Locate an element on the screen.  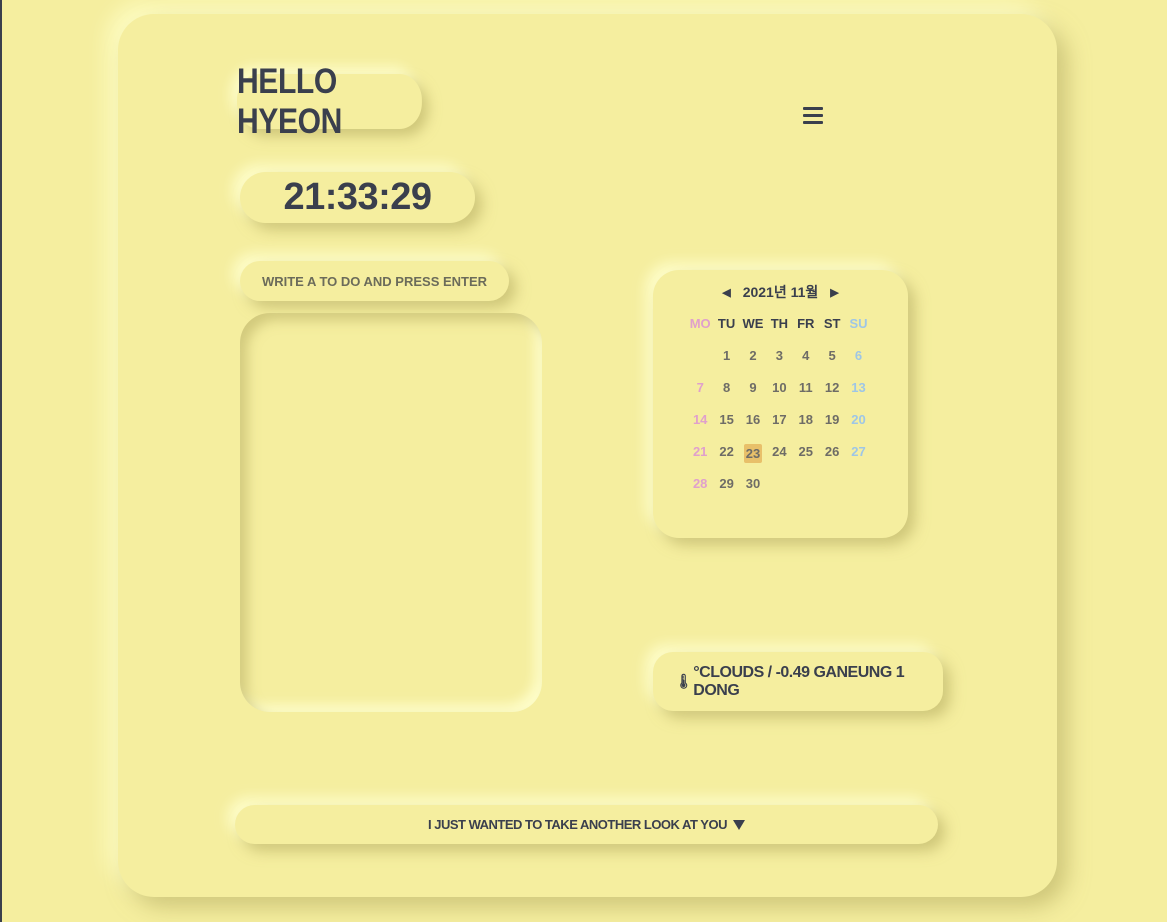
calendar-day: 9 is located at coordinates (753, 396).